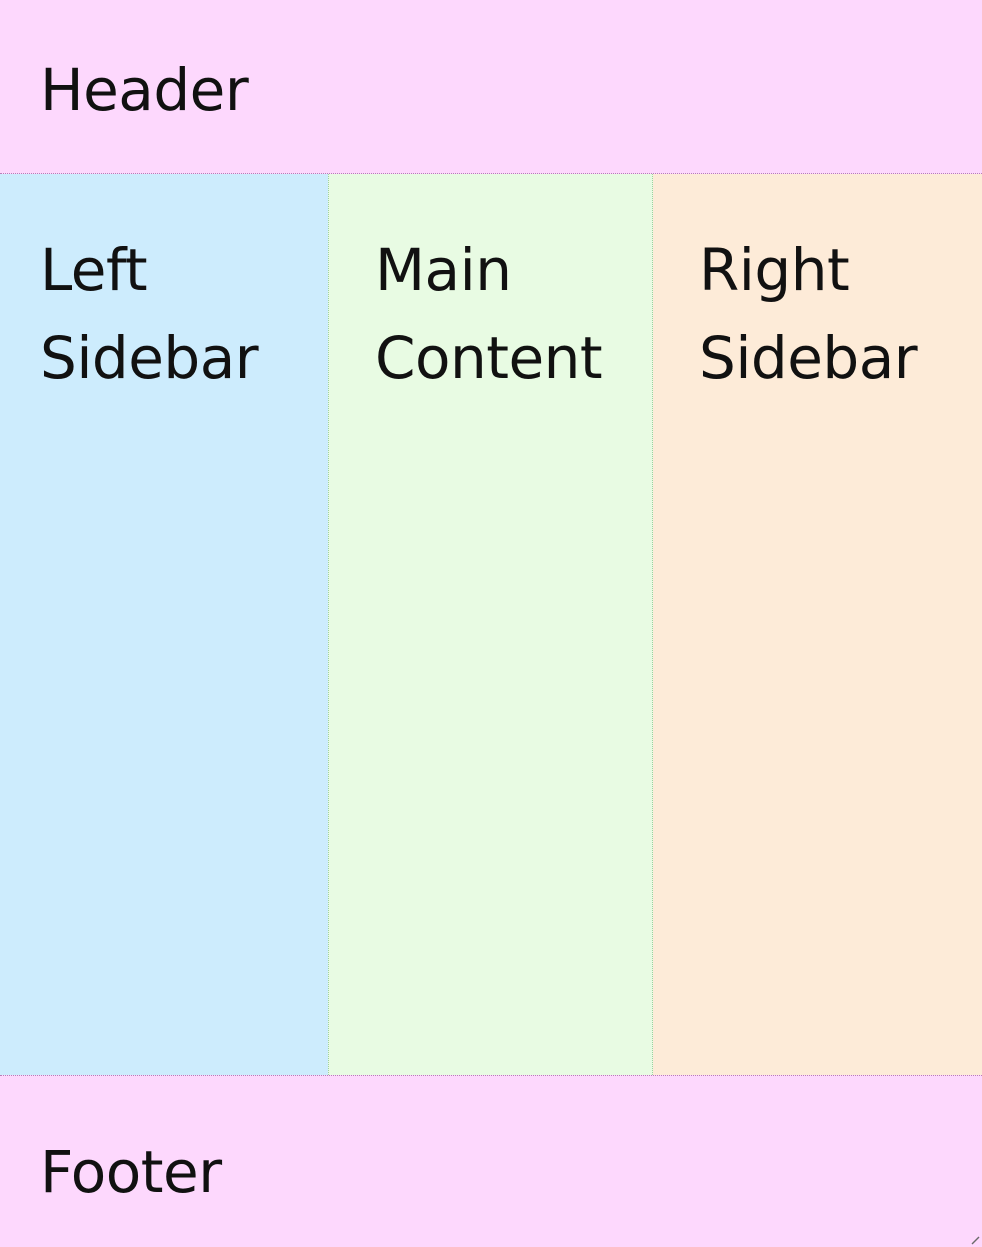  I want to click on footer-region: Footer, so click(491, 1161).